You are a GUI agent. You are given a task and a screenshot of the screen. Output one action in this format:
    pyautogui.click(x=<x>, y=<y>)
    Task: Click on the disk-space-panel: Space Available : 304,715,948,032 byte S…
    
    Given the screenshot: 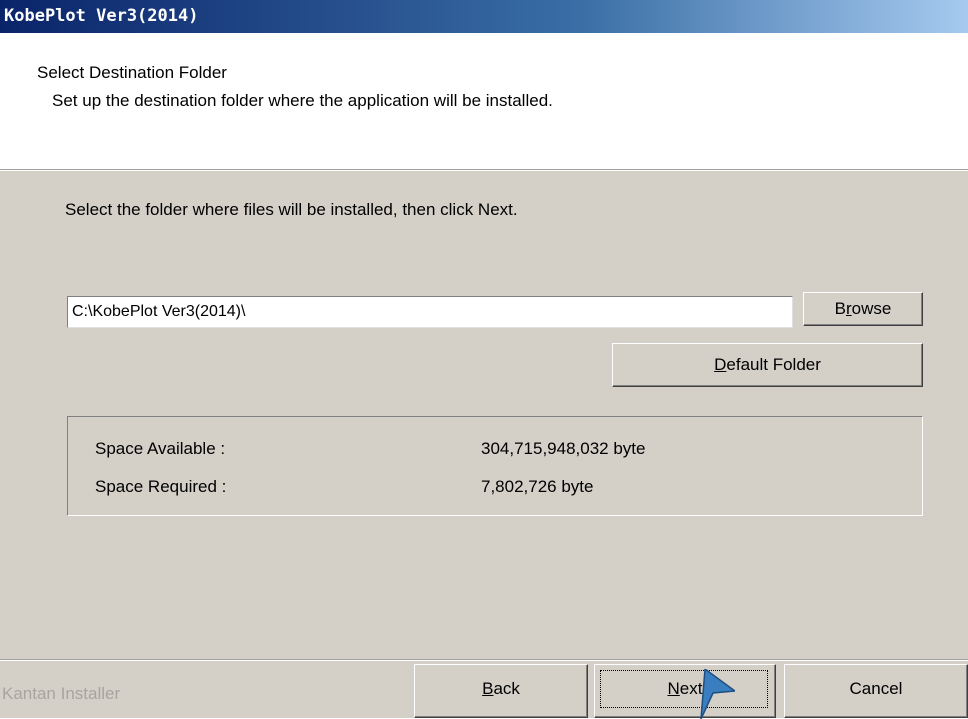 What is the action you would take?
    pyautogui.click(x=495, y=466)
    